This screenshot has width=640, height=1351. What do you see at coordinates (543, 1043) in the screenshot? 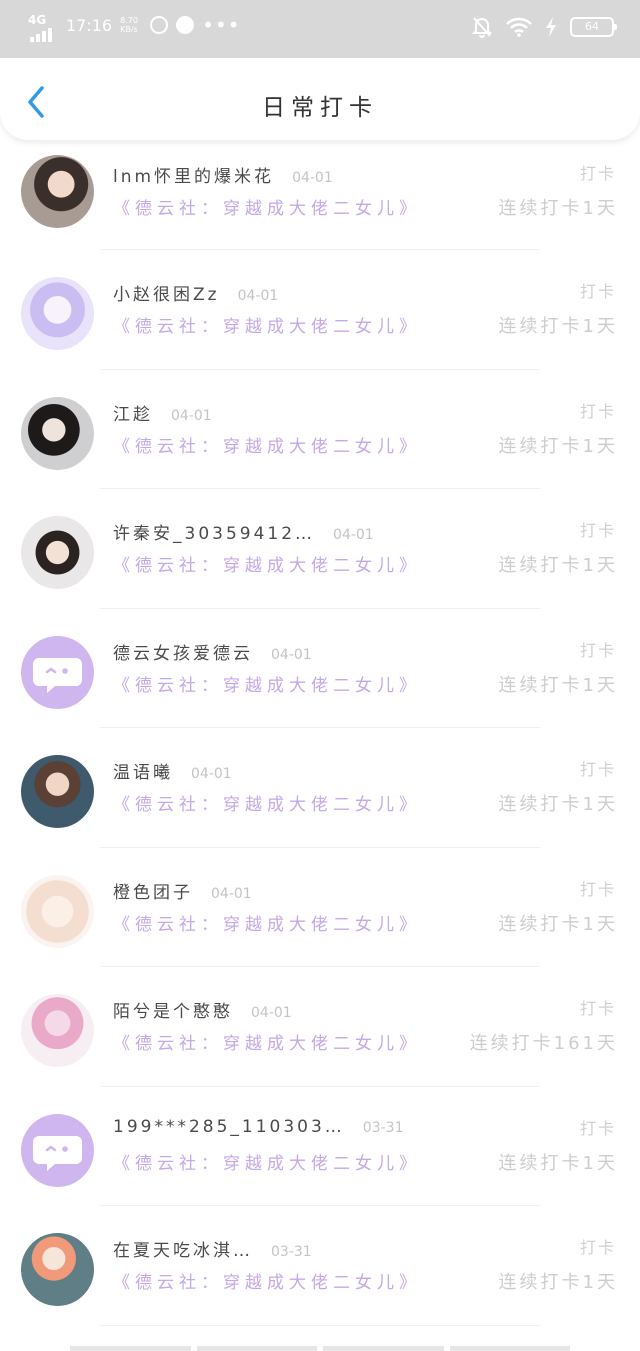
I see `streak-count: 连续打卡161天` at bounding box center [543, 1043].